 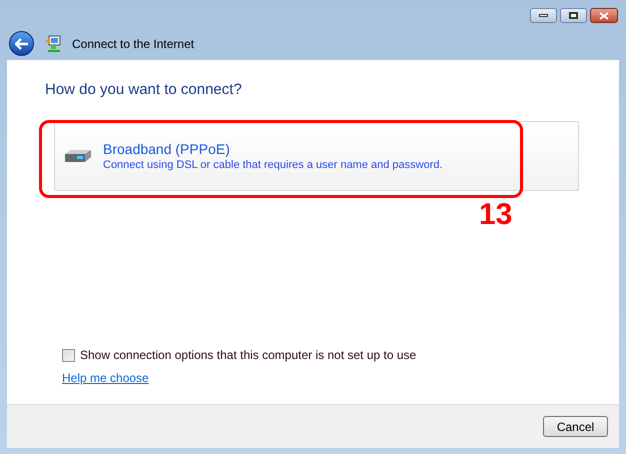 I want to click on cancel-button: Cancel, so click(x=575, y=426).